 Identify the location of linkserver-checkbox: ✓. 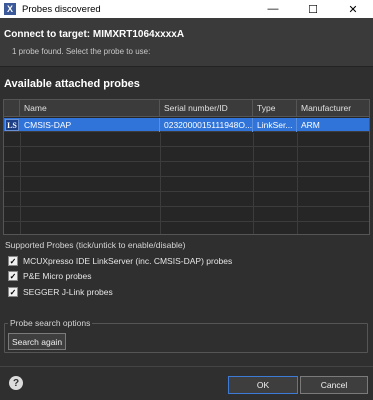
(13, 261).